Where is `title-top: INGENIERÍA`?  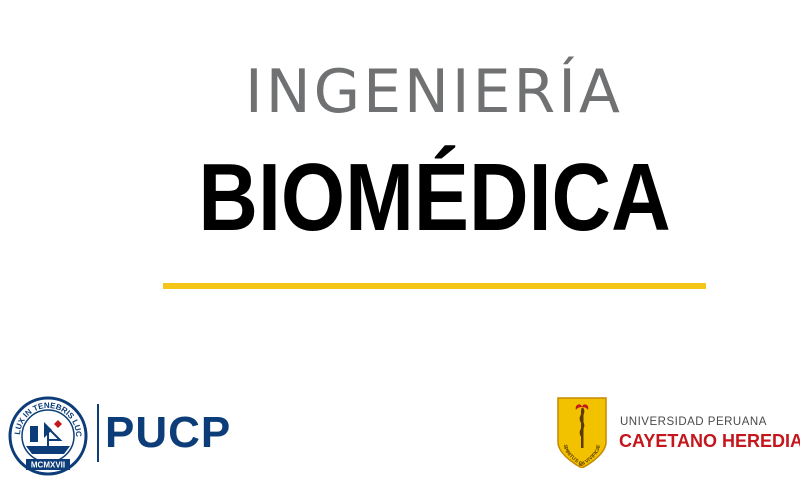 title-top: INGENIERÍA is located at coordinates (434, 92).